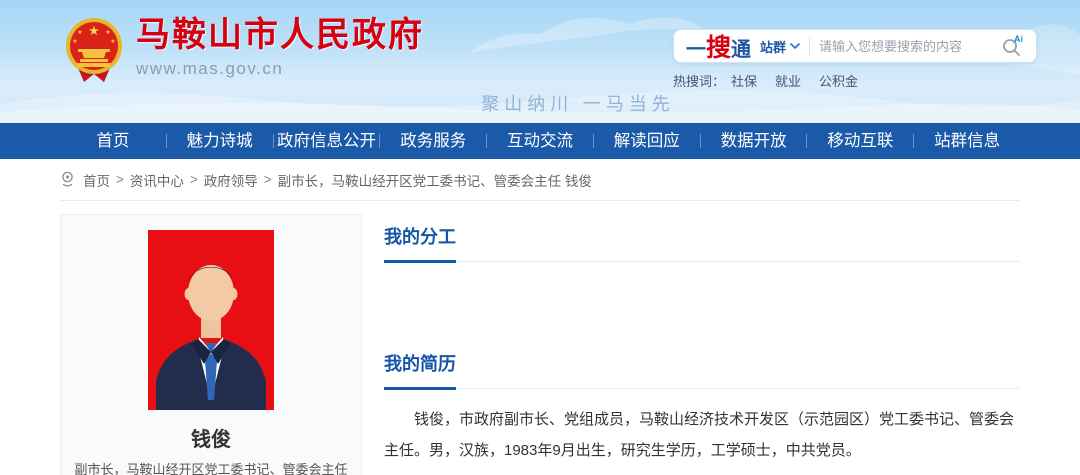 This screenshot has height=475, width=1080. I want to click on search-scope-dropdown: 站群, so click(780, 46).